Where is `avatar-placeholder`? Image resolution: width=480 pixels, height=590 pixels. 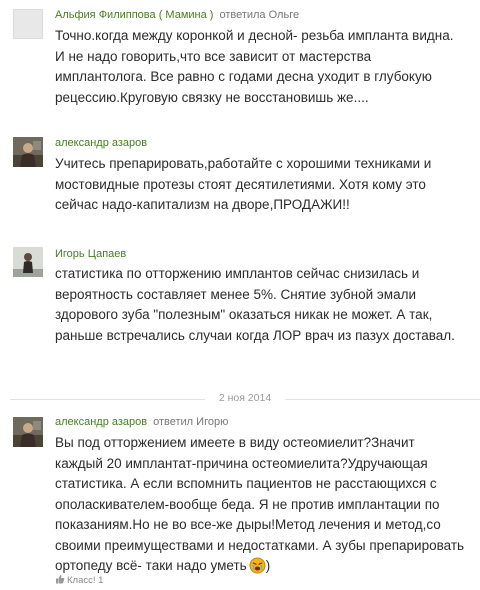 avatar-placeholder is located at coordinates (28, 24).